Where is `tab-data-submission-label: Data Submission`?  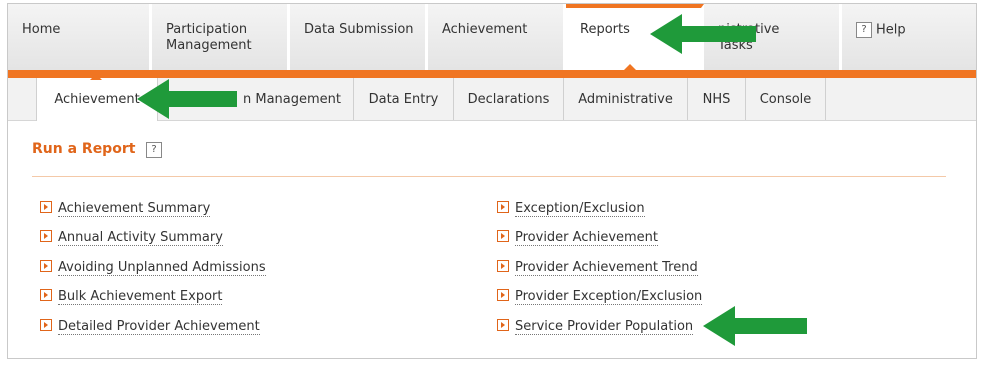 tab-data-submission-label: Data Submission is located at coordinates (359, 29).